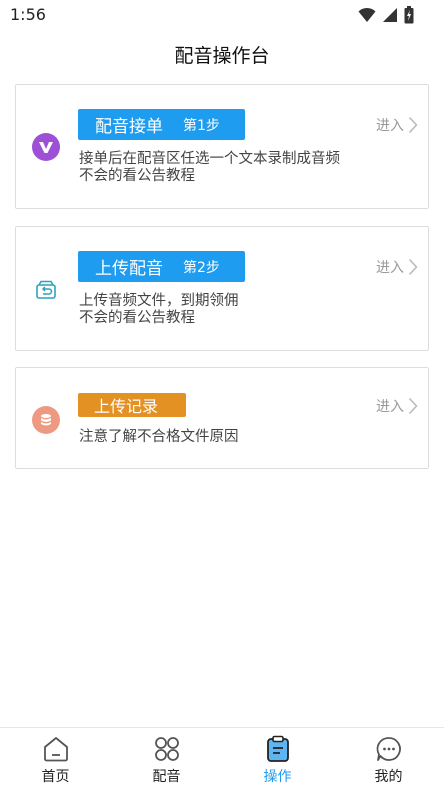 The width and height of the screenshot is (444, 789). I want to click on card-title: 配音接单, so click(129, 127).